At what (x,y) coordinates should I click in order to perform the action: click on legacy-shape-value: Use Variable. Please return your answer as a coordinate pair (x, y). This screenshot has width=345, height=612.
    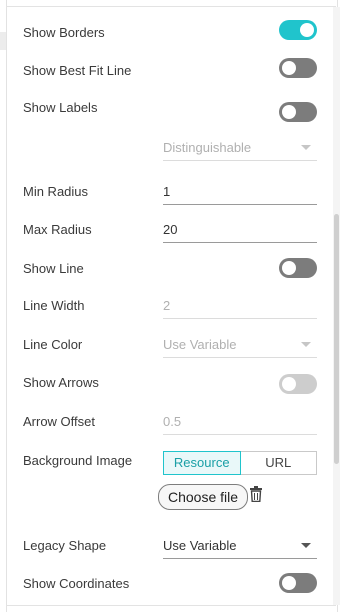
    Looking at the image, I should click on (200, 545).